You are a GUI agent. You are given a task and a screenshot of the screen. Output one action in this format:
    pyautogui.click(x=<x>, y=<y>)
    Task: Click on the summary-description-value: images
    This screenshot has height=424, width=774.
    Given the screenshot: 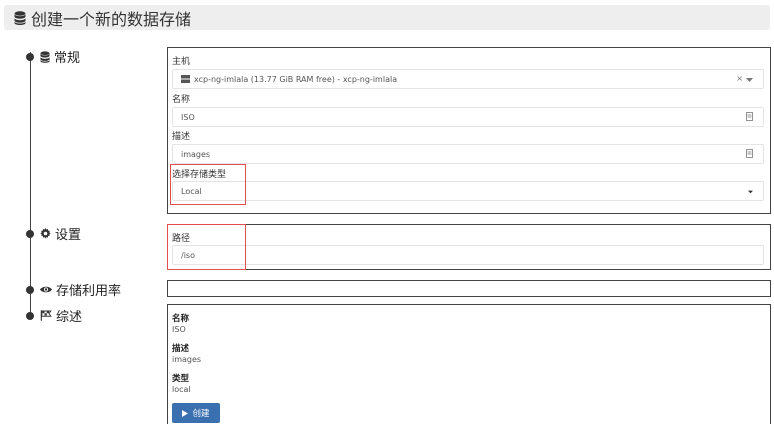 What is the action you would take?
    pyautogui.click(x=187, y=359)
    